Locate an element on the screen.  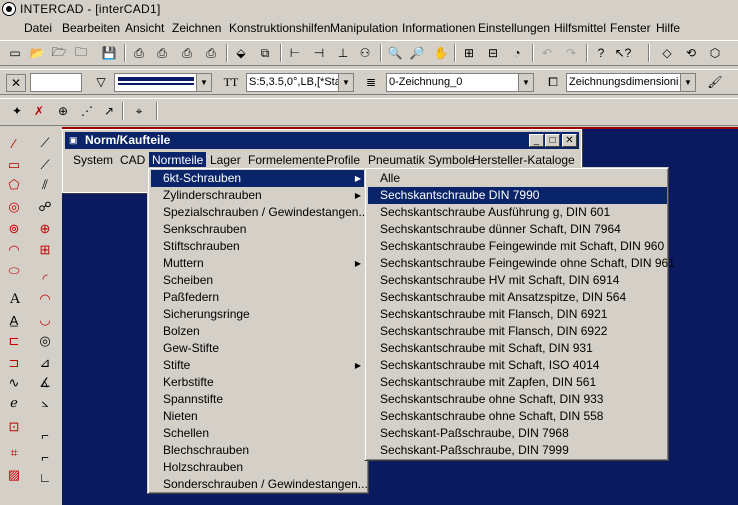
menu-item-6kt-schrauben: 6kt-Schrauben ▶ is located at coordinates (259, 178).